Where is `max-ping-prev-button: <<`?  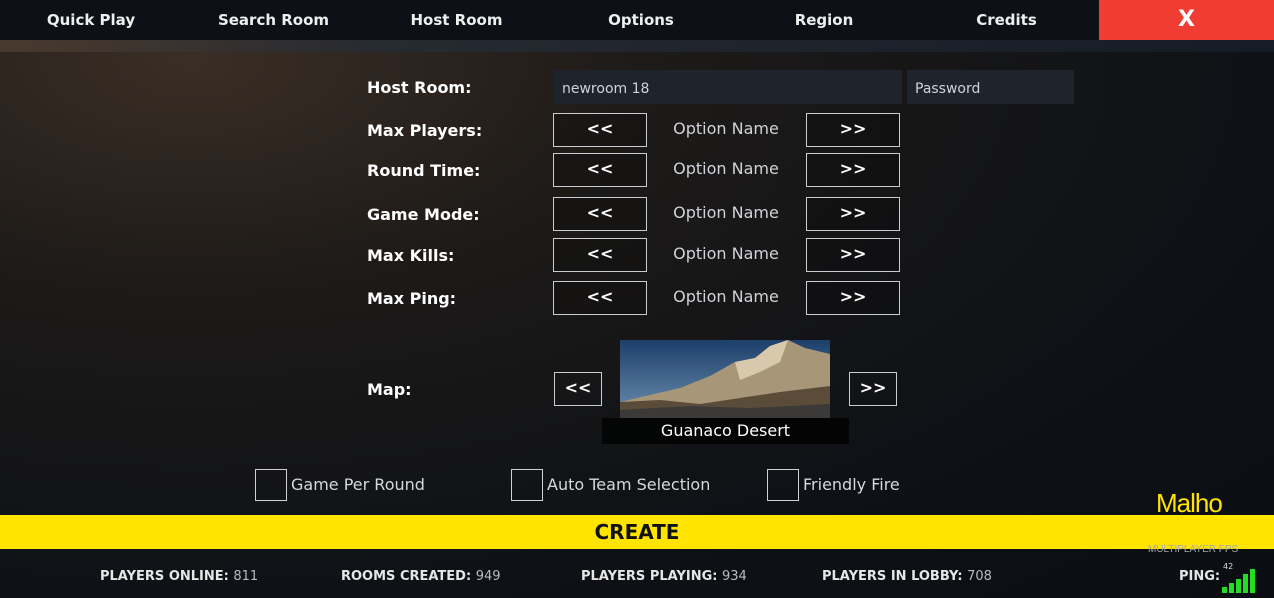
max-ping-prev-button: << is located at coordinates (600, 298).